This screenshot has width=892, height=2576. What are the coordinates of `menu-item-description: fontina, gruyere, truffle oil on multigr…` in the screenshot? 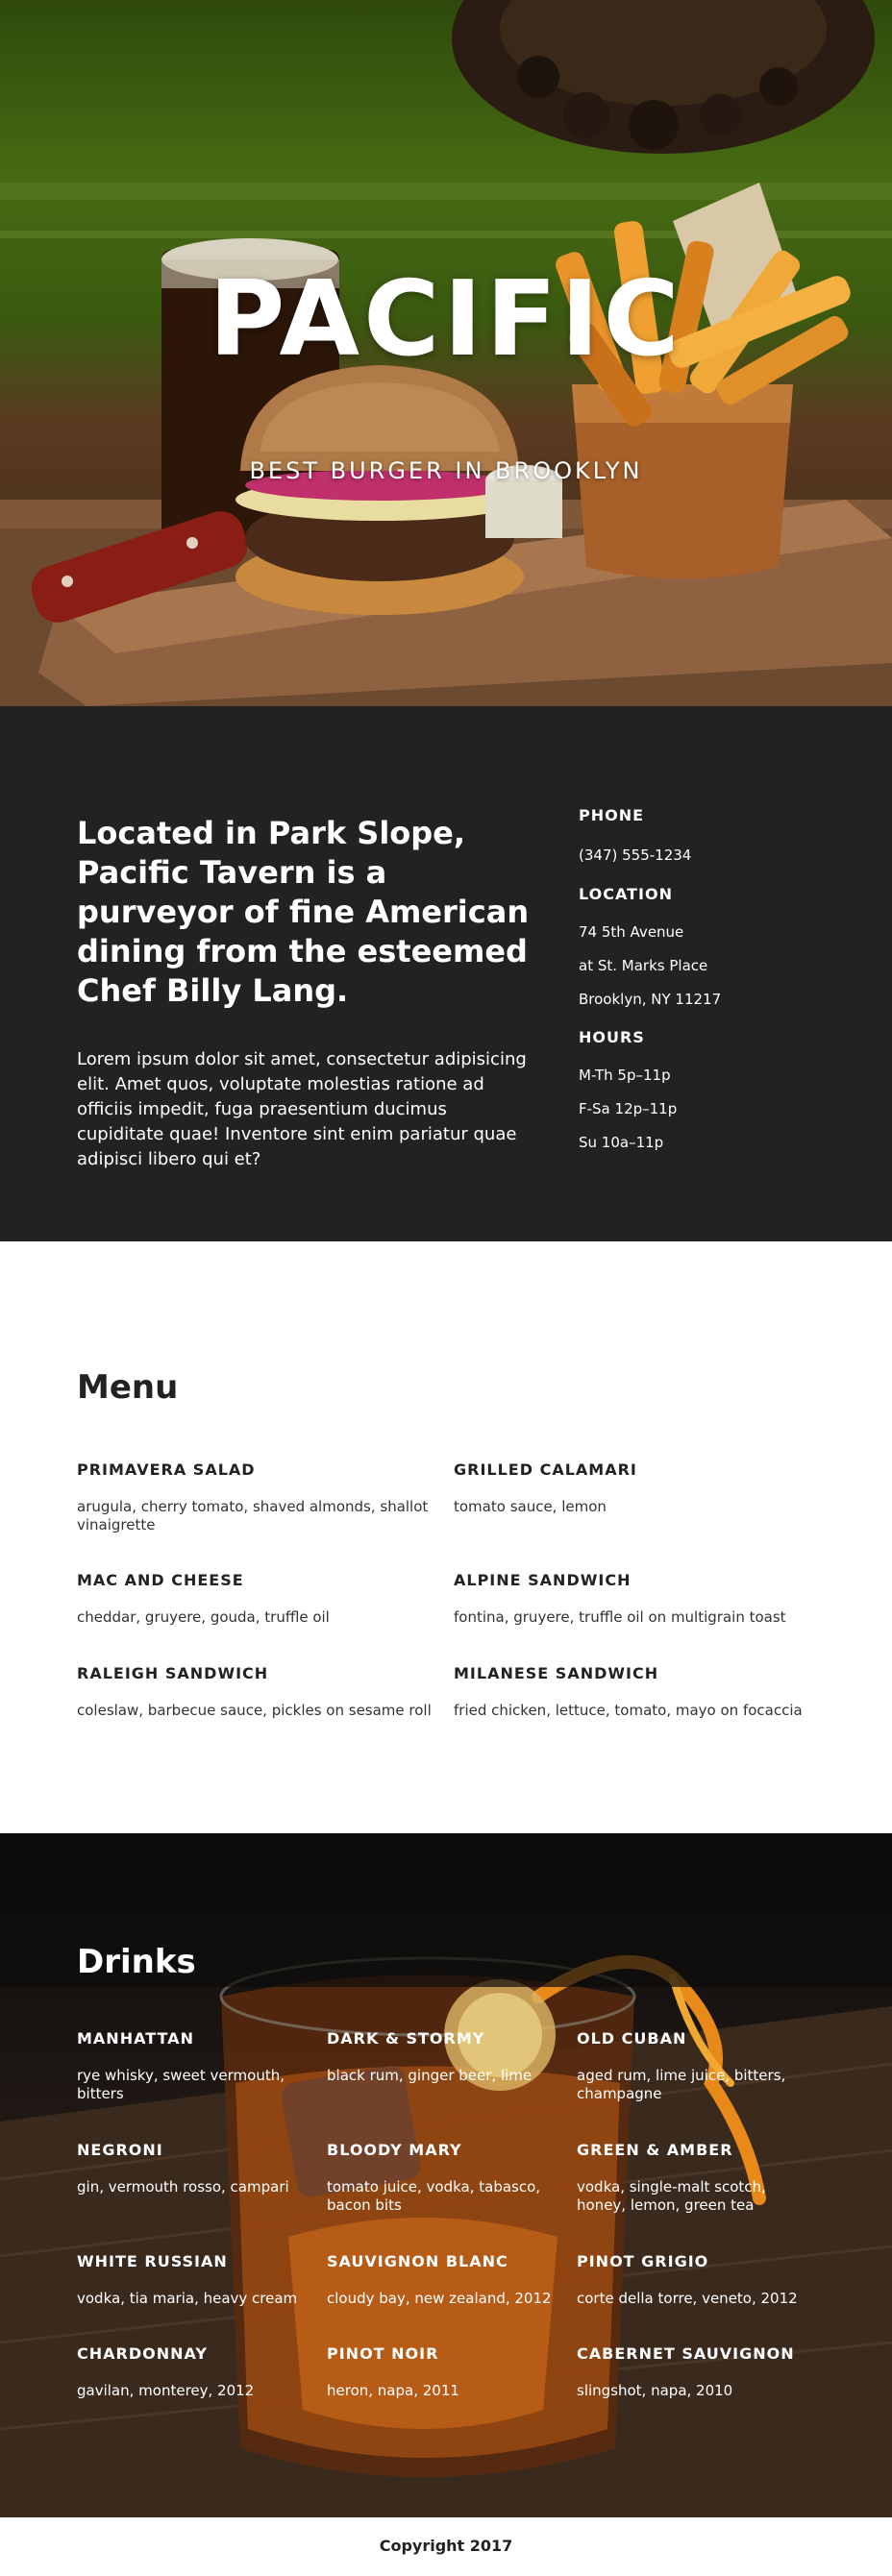 It's located at (620, 1617).